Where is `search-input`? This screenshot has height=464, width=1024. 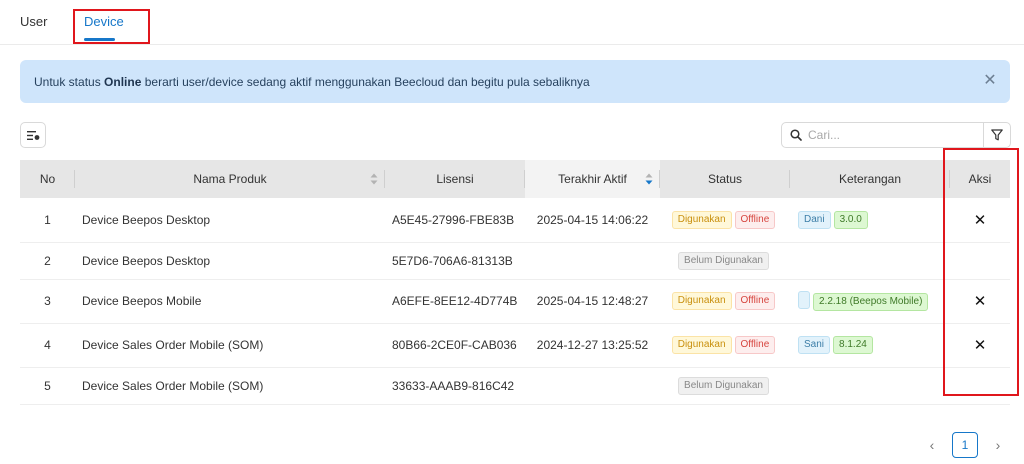
search-input is located at coordinates (893, 135).